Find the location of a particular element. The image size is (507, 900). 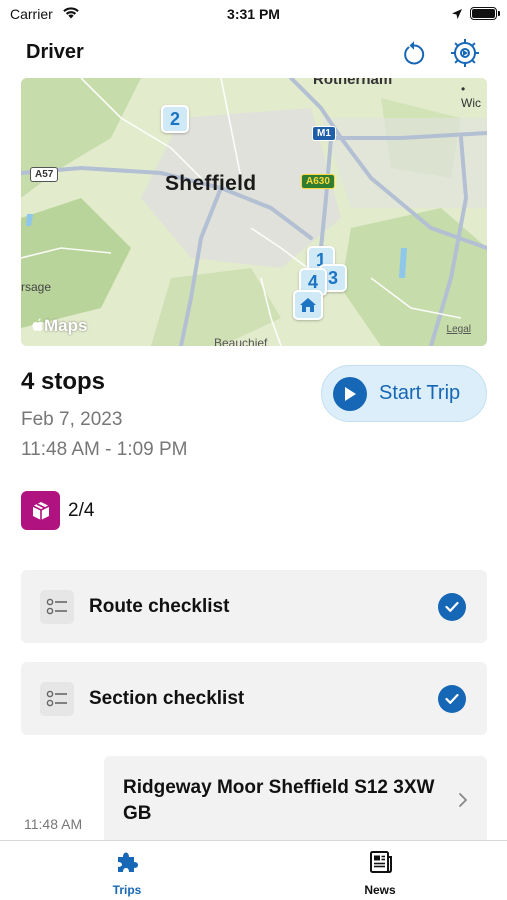

tab-news-label: News is located at coordinates (380, 890).